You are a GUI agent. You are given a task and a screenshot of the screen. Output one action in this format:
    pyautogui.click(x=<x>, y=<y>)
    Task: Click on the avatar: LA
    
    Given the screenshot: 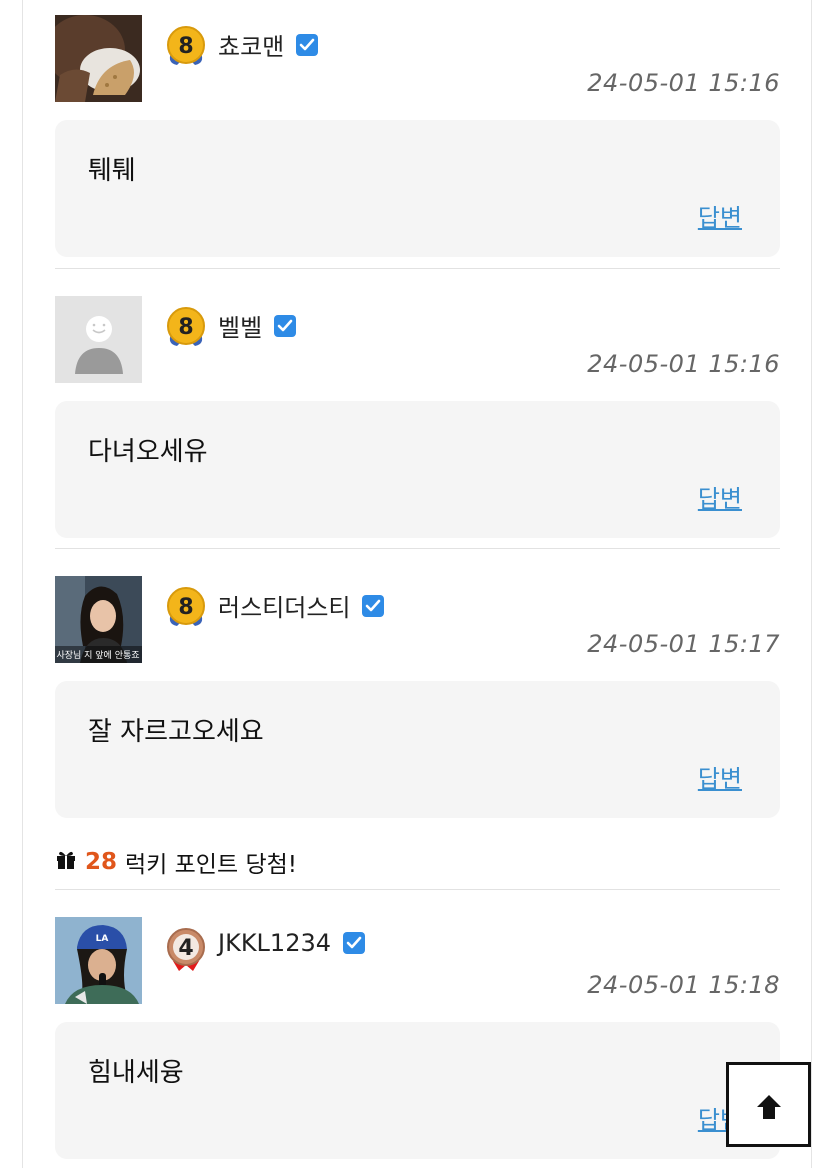 What is the action you would take?
    pyautogui.click(x=98, y=960)
    